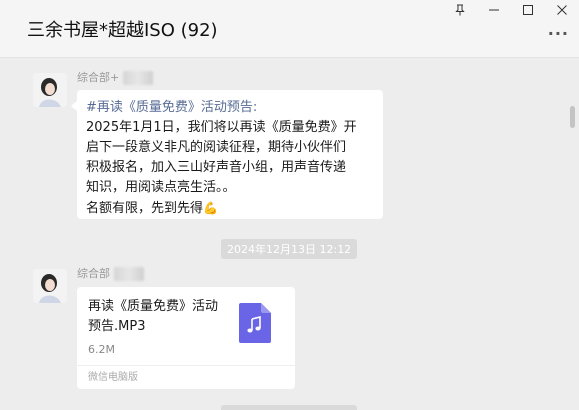 This screenshot has width=579, height=410. I want to click on maximize-icon, so click(528, 10).